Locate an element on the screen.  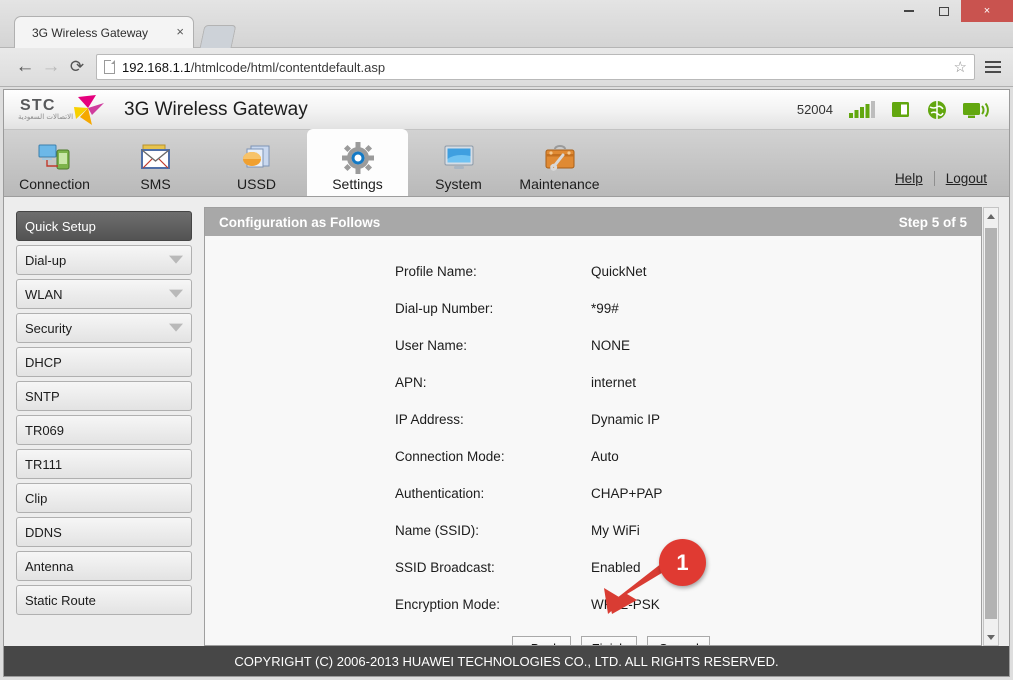
row-label: Name (SSID): is located at coordinates (437, 530).